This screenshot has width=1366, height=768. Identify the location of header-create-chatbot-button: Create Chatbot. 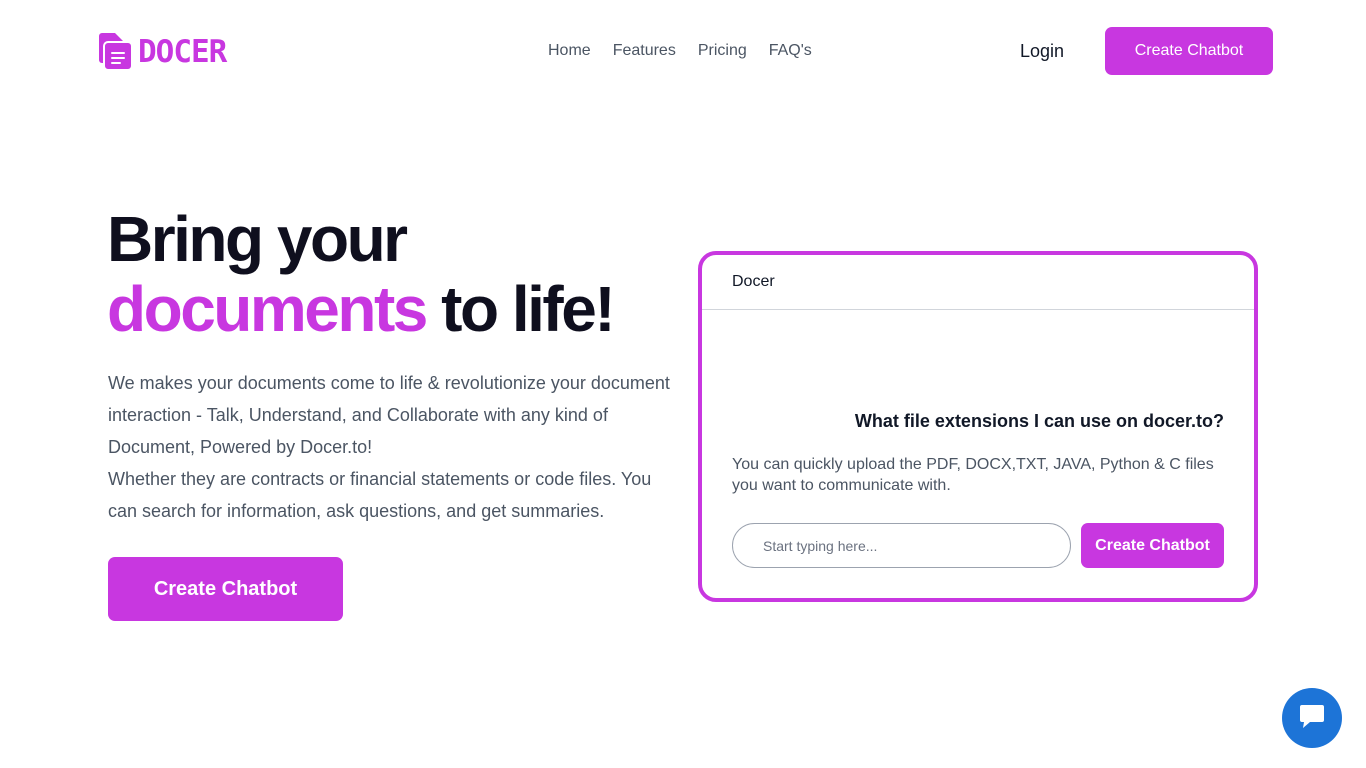
(1189, 51).